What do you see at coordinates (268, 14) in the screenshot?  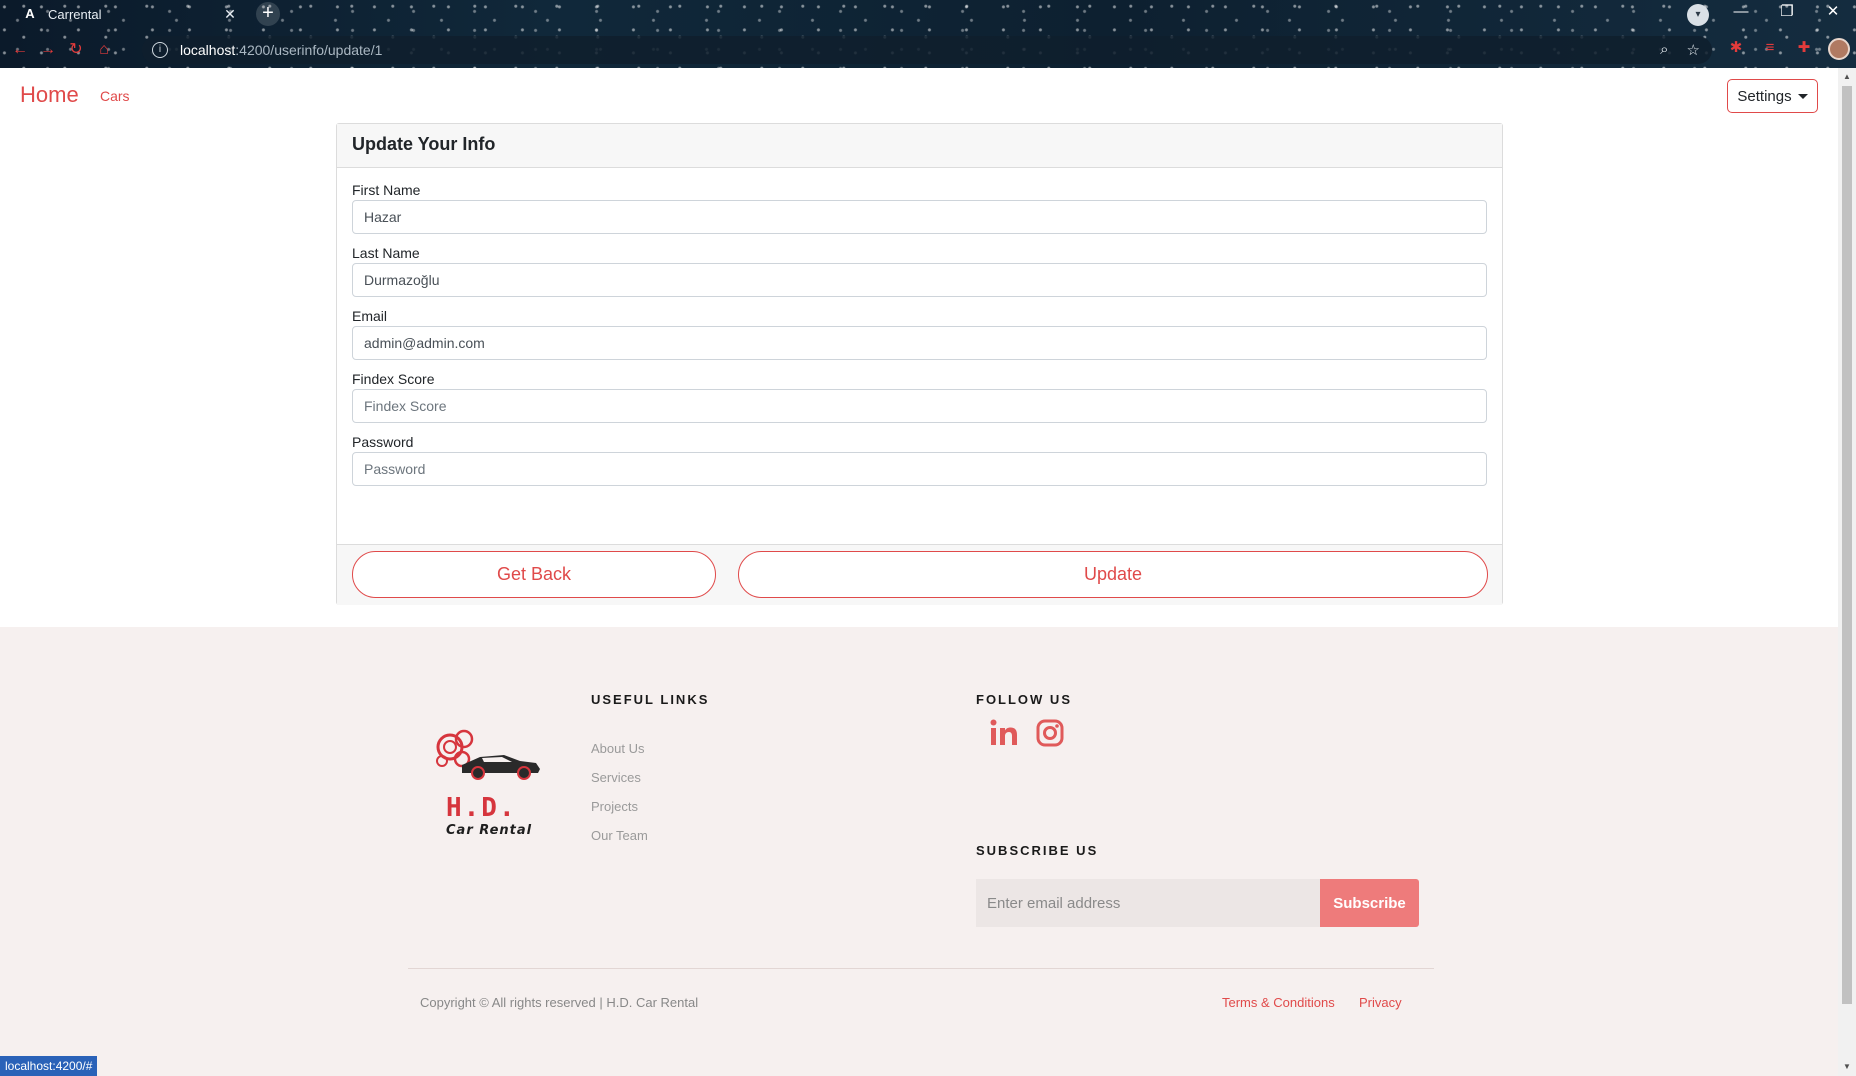 I see `new-tab-button: +` at bounding box center [268, 14].